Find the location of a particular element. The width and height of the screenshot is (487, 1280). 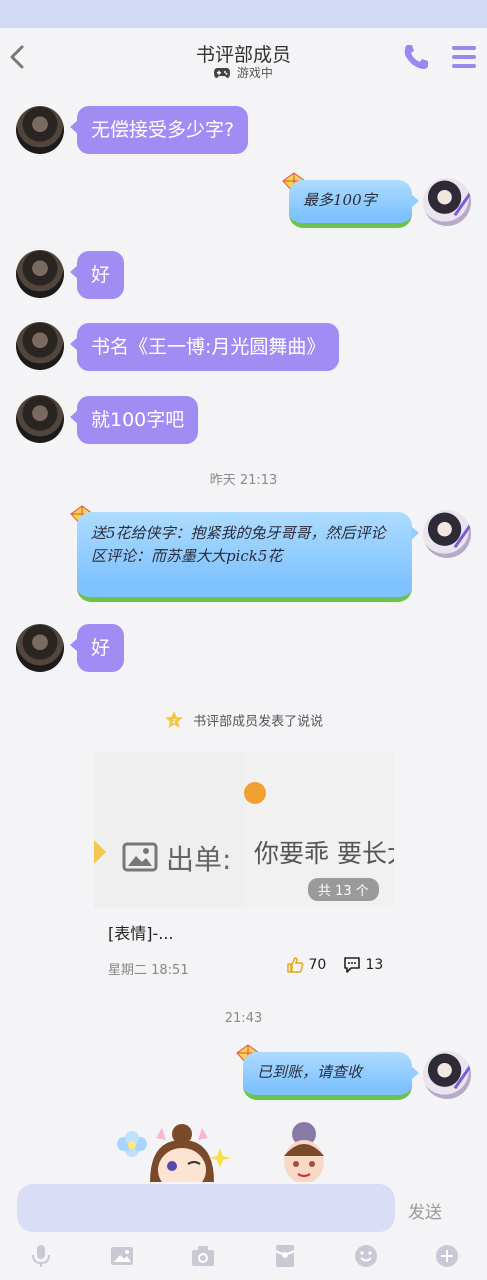

star-icon: z is located at coordinates (173, 719).